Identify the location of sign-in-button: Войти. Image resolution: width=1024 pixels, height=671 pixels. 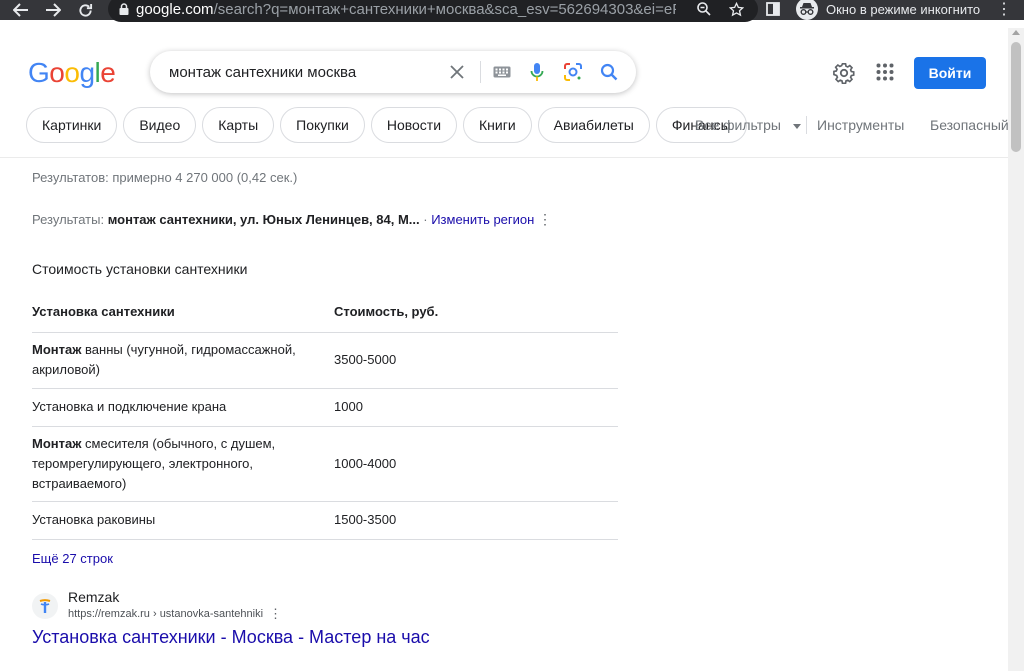
(950, 73).